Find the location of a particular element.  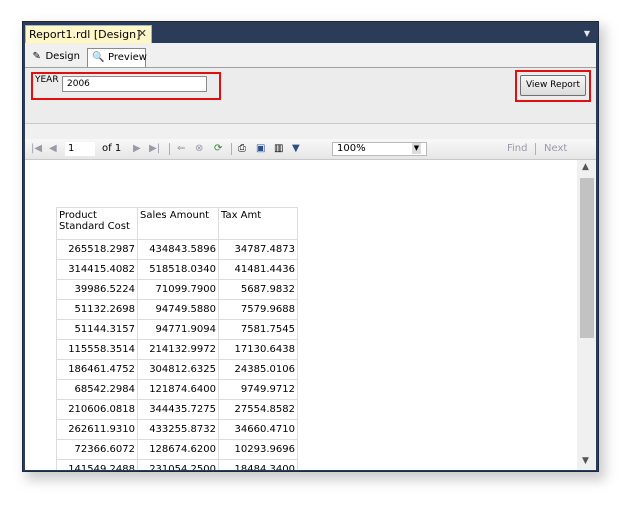

close-icon: ✕ is located at coordinates (142, 33).